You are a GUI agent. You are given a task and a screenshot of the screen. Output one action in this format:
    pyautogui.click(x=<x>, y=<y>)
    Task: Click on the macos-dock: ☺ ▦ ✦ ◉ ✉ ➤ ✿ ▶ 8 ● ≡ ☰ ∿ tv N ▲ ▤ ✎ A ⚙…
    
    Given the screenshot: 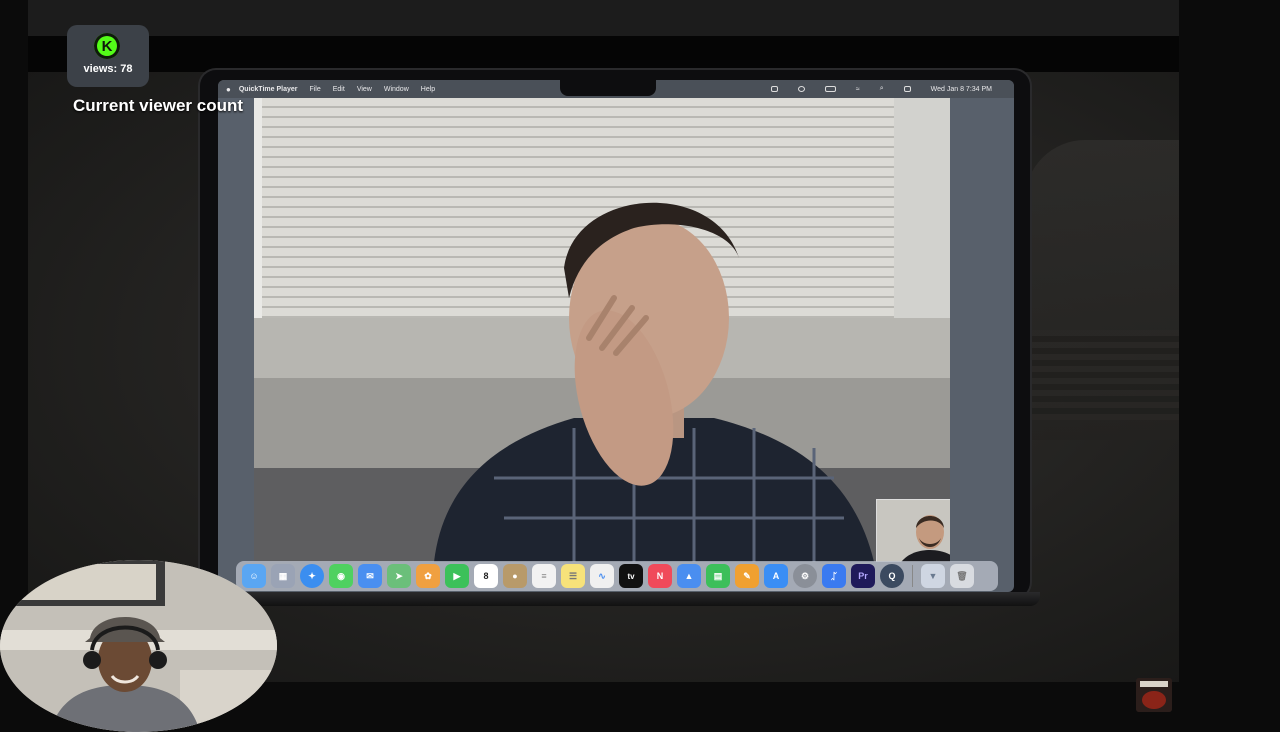 What is the action you would take?
    pyautogui.click(x=617, y=576)
    